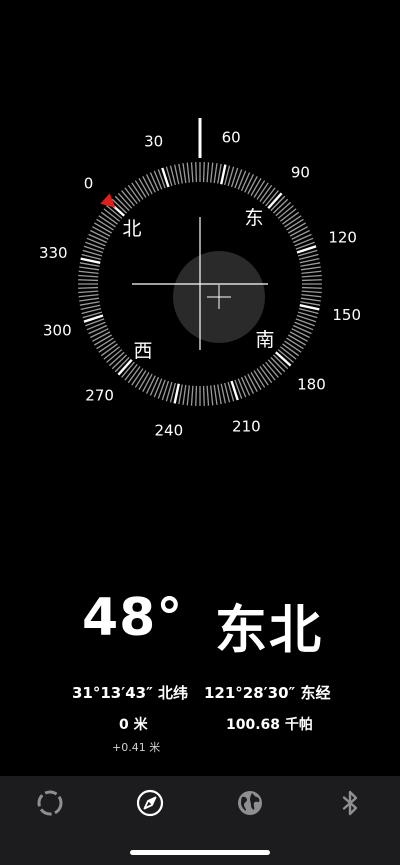 The height and width of the screenshot is (865, 400). Describe the element at coordinates (342, 238) in the screenshot. I see `degree-label: 120` at that location.